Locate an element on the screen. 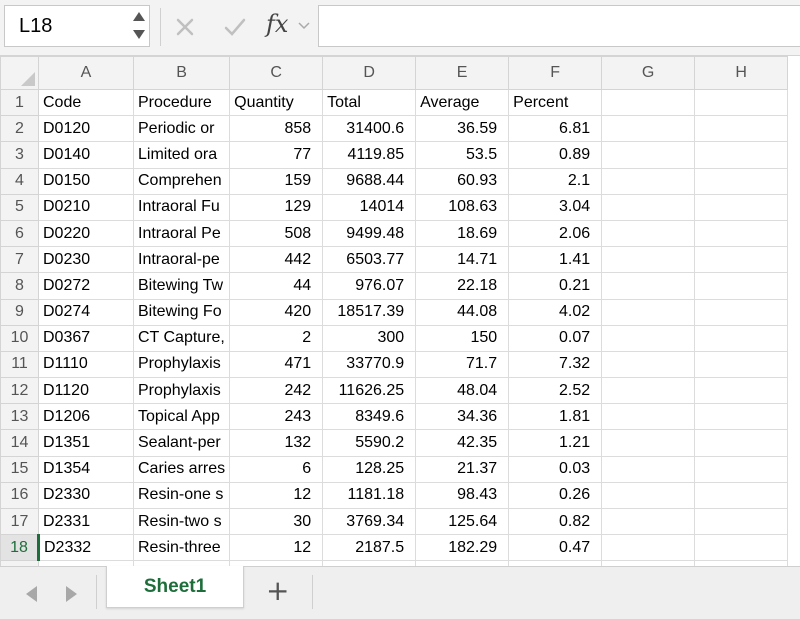 The width and height of the screenshot is (800, 619). cell-f16: 0.26 is located at coordinates (555, 495).